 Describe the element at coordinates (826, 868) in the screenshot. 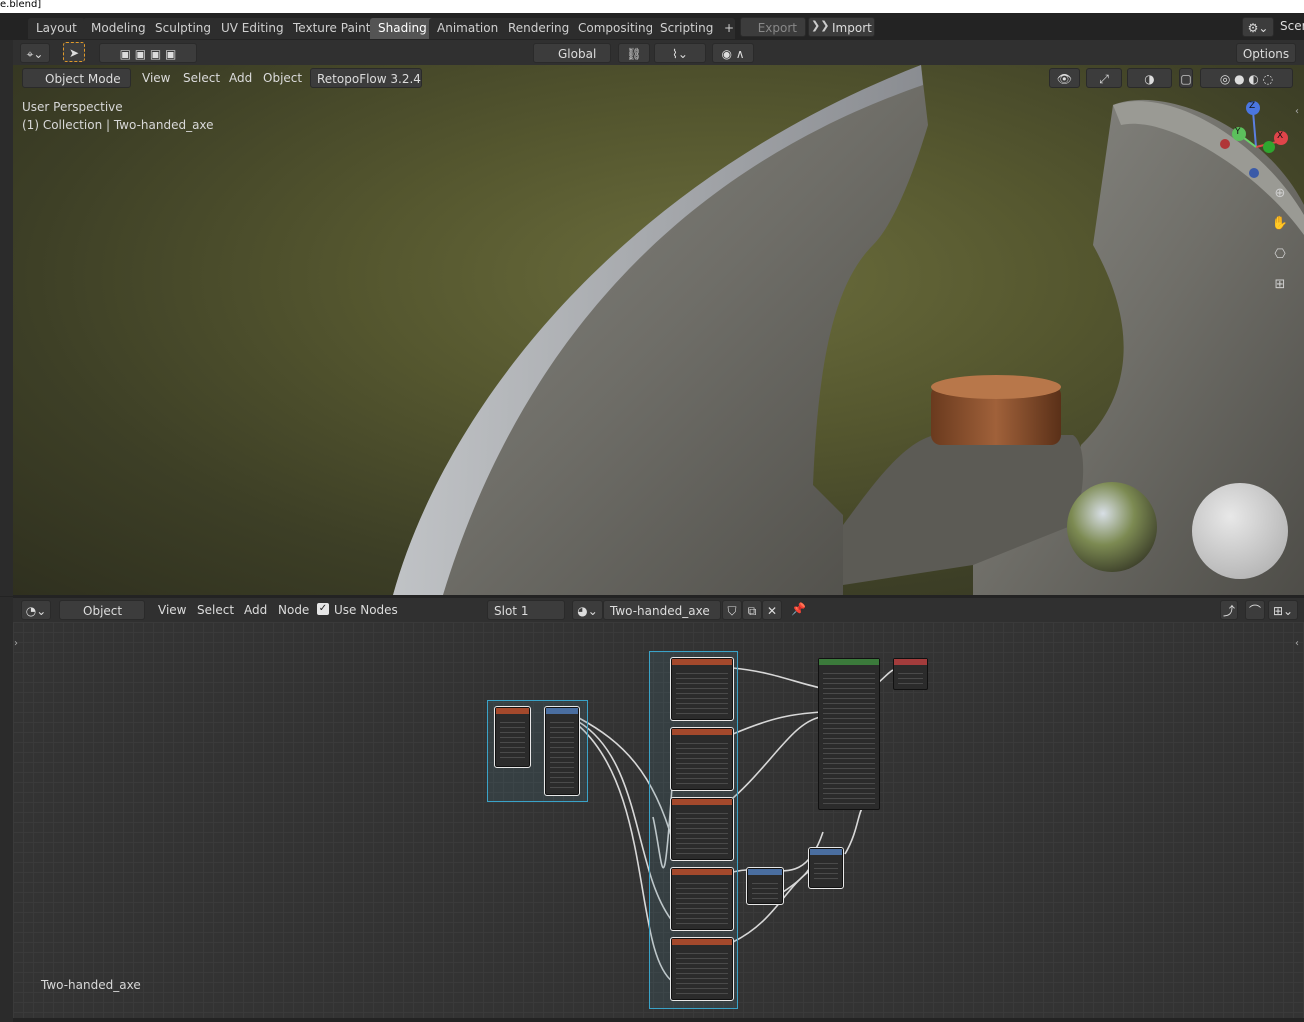

I see `displacement-node` at that location.